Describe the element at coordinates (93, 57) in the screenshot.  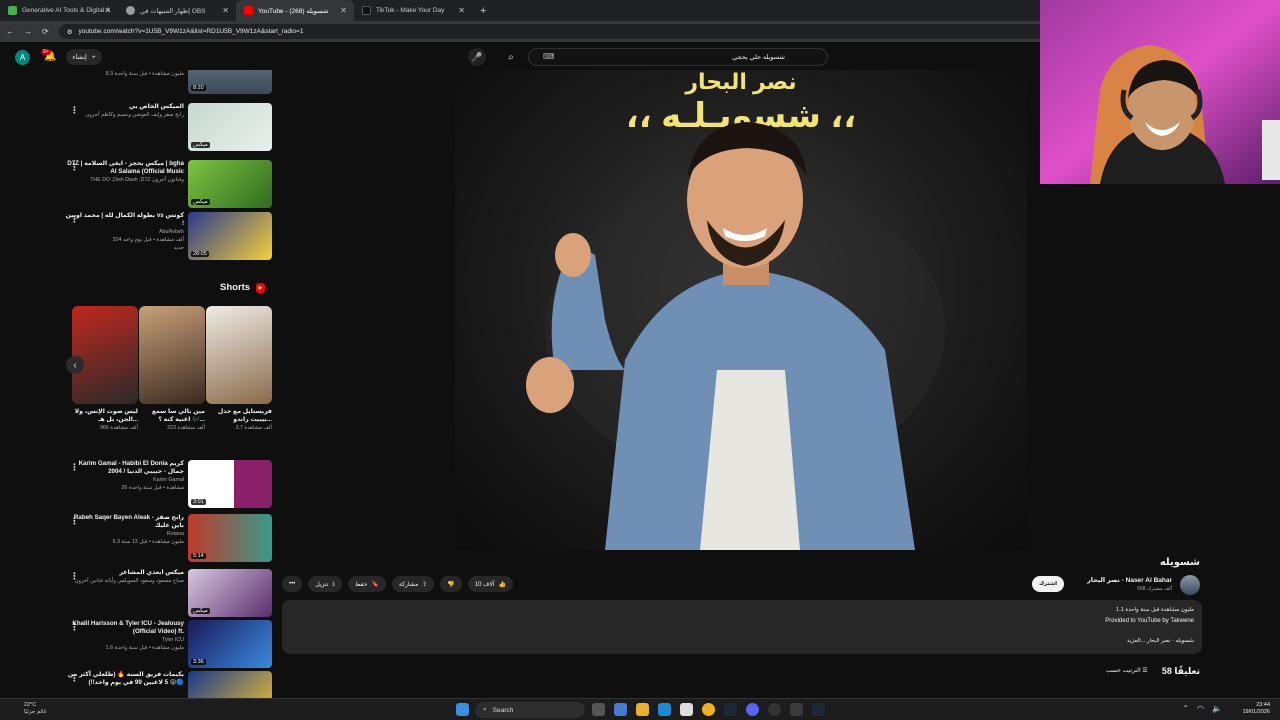
I see `plus-icon: +` at that location.